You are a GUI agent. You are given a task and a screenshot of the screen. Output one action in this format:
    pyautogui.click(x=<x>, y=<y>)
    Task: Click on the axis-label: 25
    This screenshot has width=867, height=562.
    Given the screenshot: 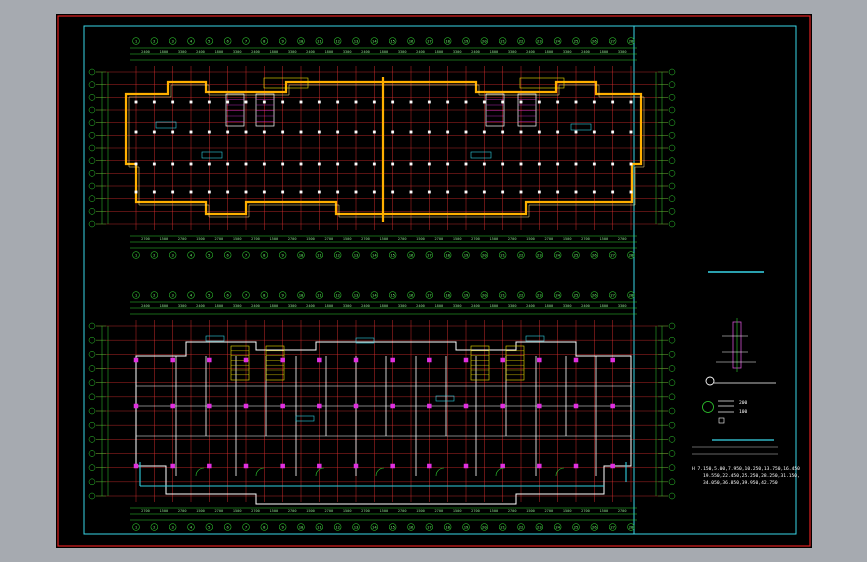 What is the action you would take?
    pyautogui.click(x=576, y=40)
    